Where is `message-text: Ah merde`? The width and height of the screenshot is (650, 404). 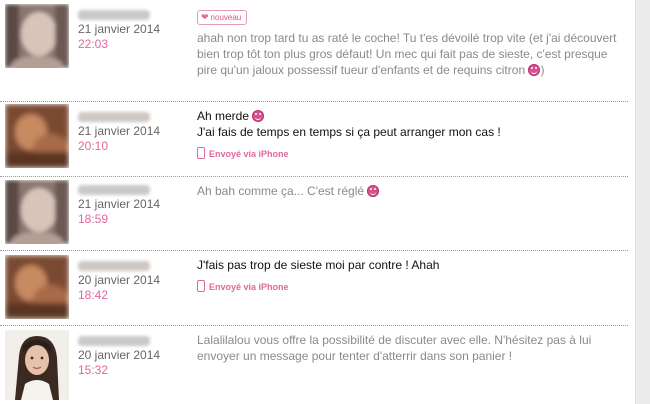
message-text: Ah merde is located at coordinates (223, 116).